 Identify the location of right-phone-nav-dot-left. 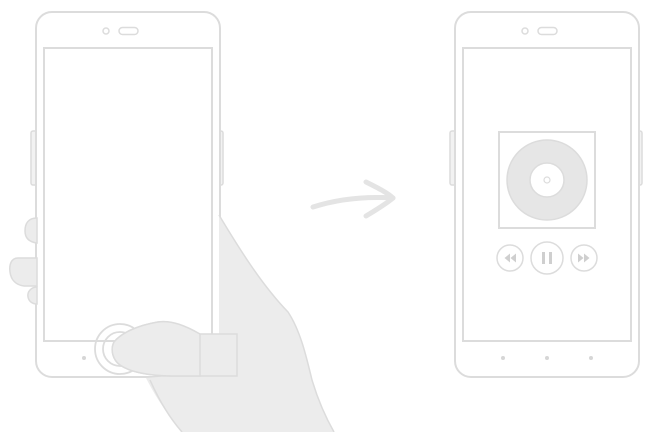
(503, 358).